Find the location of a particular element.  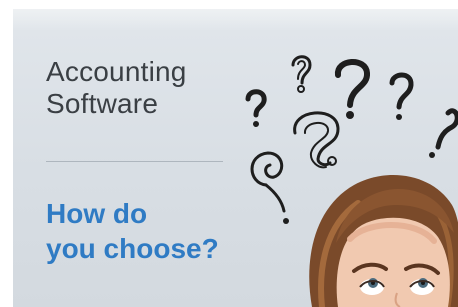

question-mark-far-right-icon is located at coordinates (443, 133).